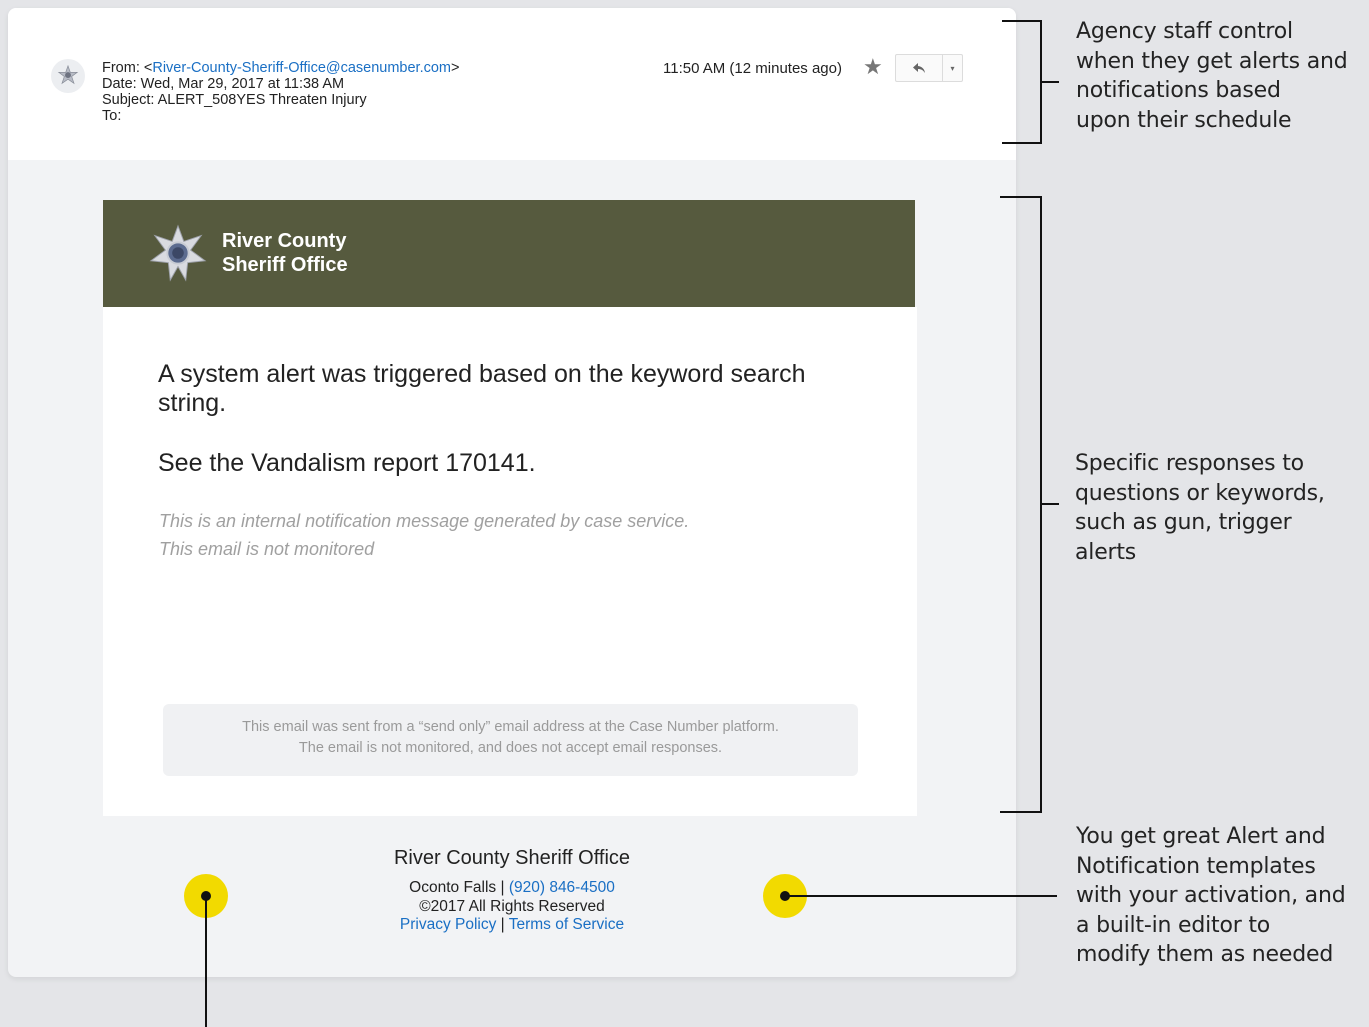 This screenshot has width=1369, height=1027. What do you see at coordinates (512, 906) in the screenshot?
I see `footer-copyright: ©2017 All Rights Reserved` at bounding box center [512, 906].